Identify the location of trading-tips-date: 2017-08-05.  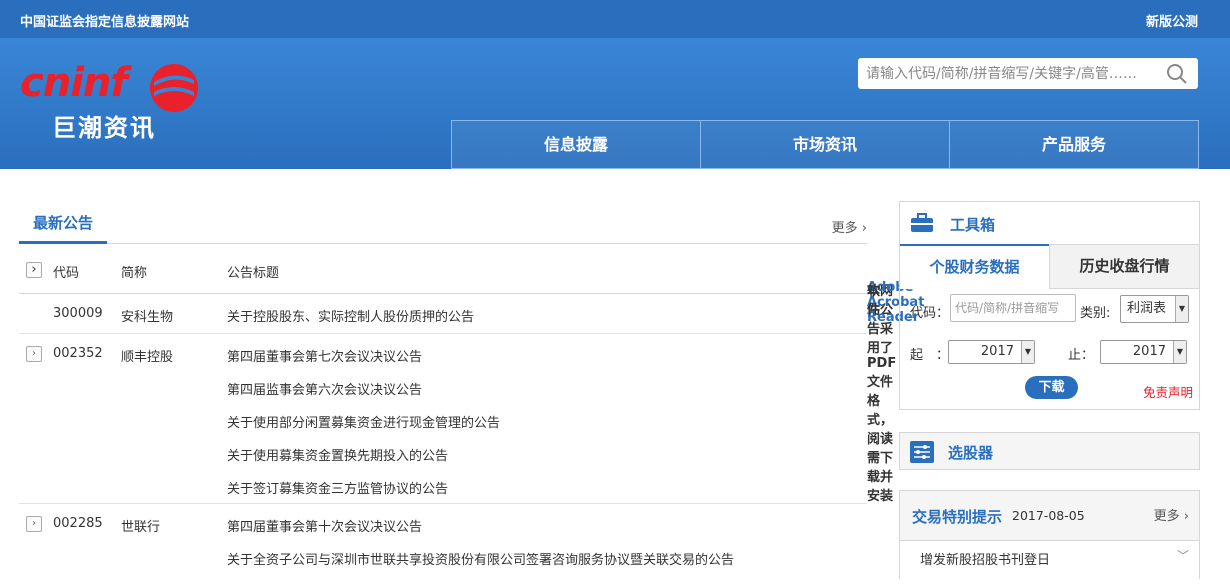
(1048, 515).